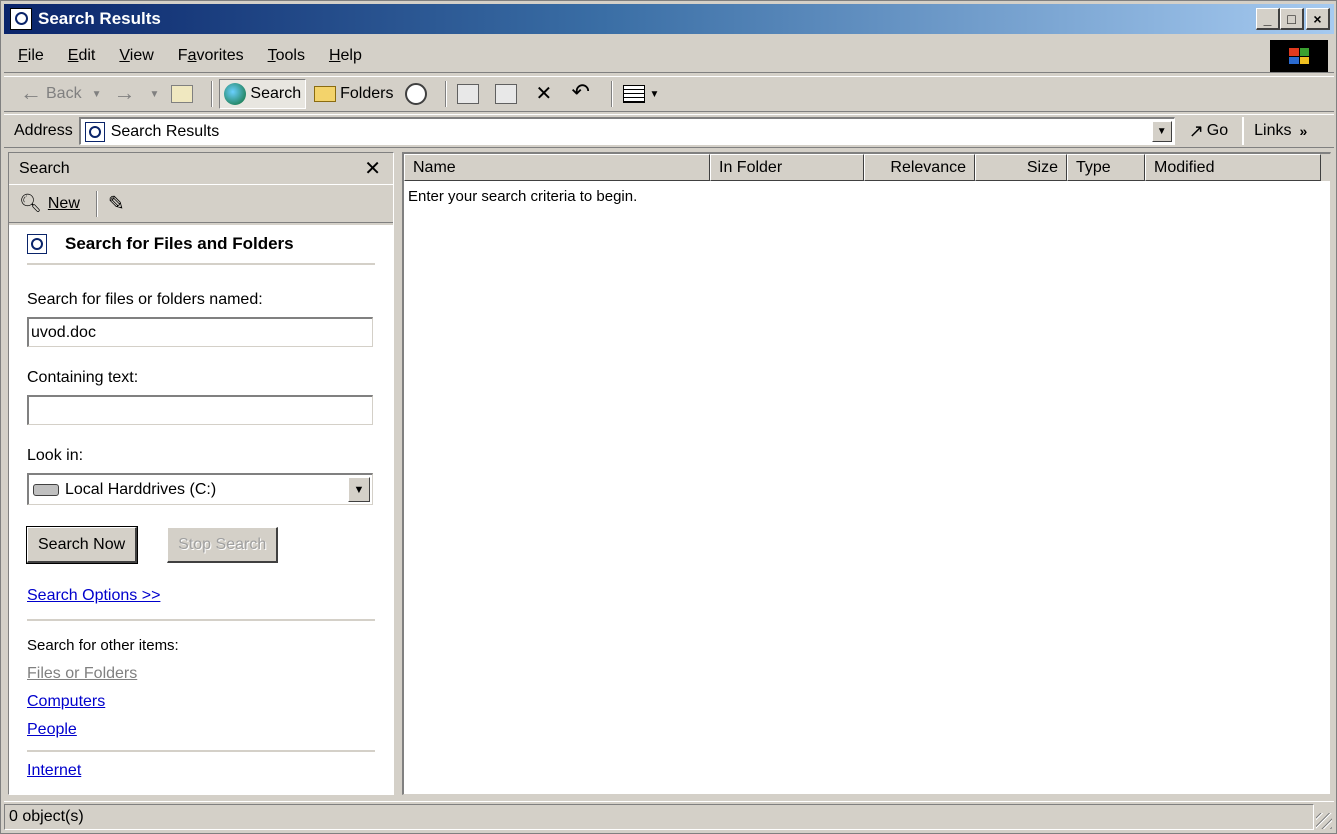 The image size is (1337, 834). Describe the element at coordinates (557, 167) in the screenshot. I see `column-name: Name` at that location.